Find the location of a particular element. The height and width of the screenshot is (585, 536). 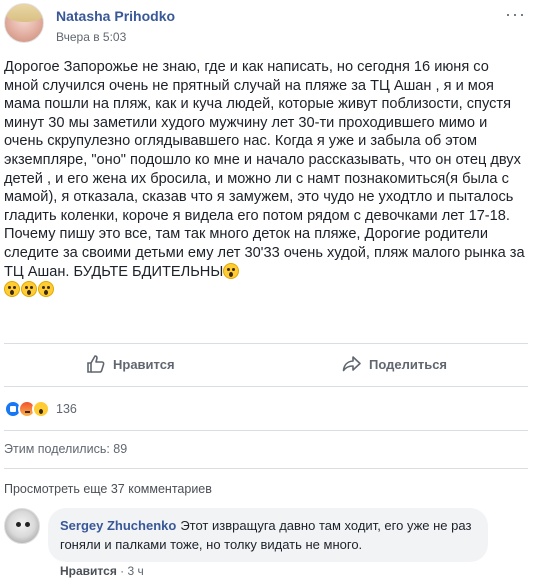

post-timestamp: Вчера в 5:03 is located at coordinates (91, 37).